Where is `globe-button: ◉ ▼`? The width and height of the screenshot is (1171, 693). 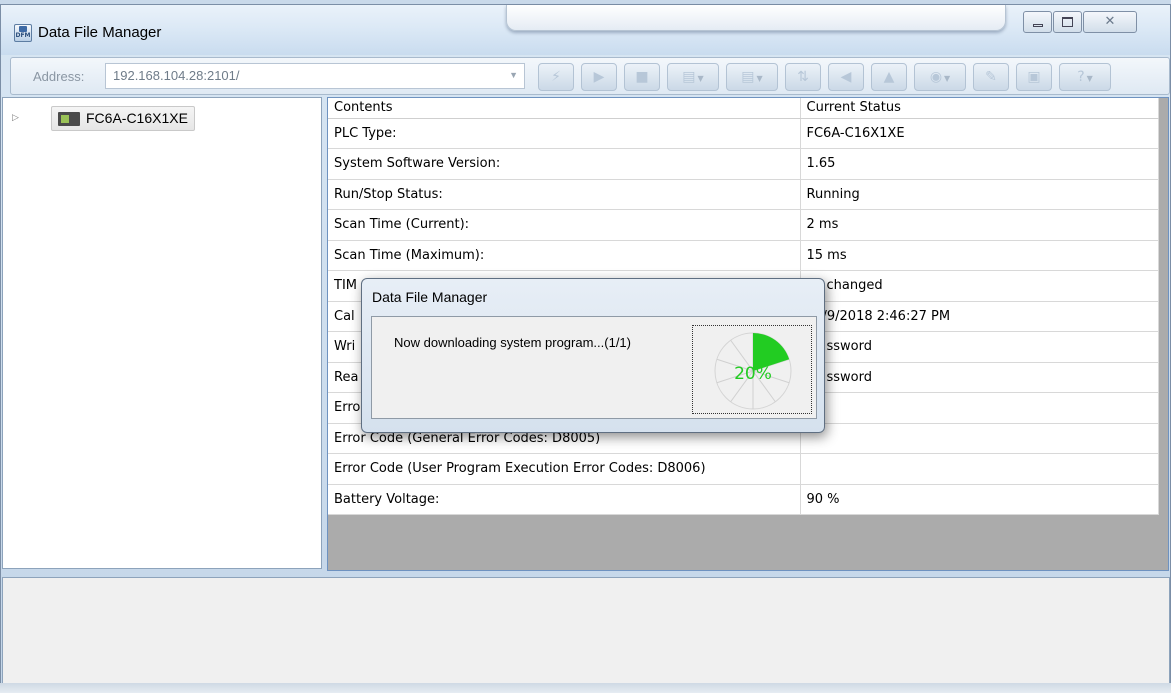
globe-button: ◉ ▼ is located at coordinates (940, 77).